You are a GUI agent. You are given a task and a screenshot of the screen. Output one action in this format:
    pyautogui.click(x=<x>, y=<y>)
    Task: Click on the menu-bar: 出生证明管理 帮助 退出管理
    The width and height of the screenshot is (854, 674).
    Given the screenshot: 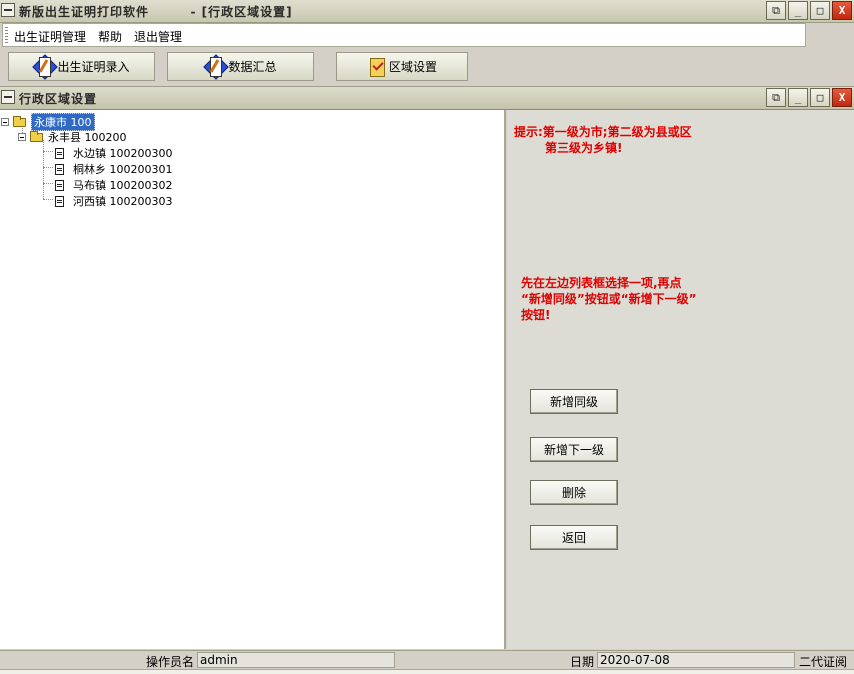 What is the action you would take?
    pyautogui.click(x=404, y=35)
    